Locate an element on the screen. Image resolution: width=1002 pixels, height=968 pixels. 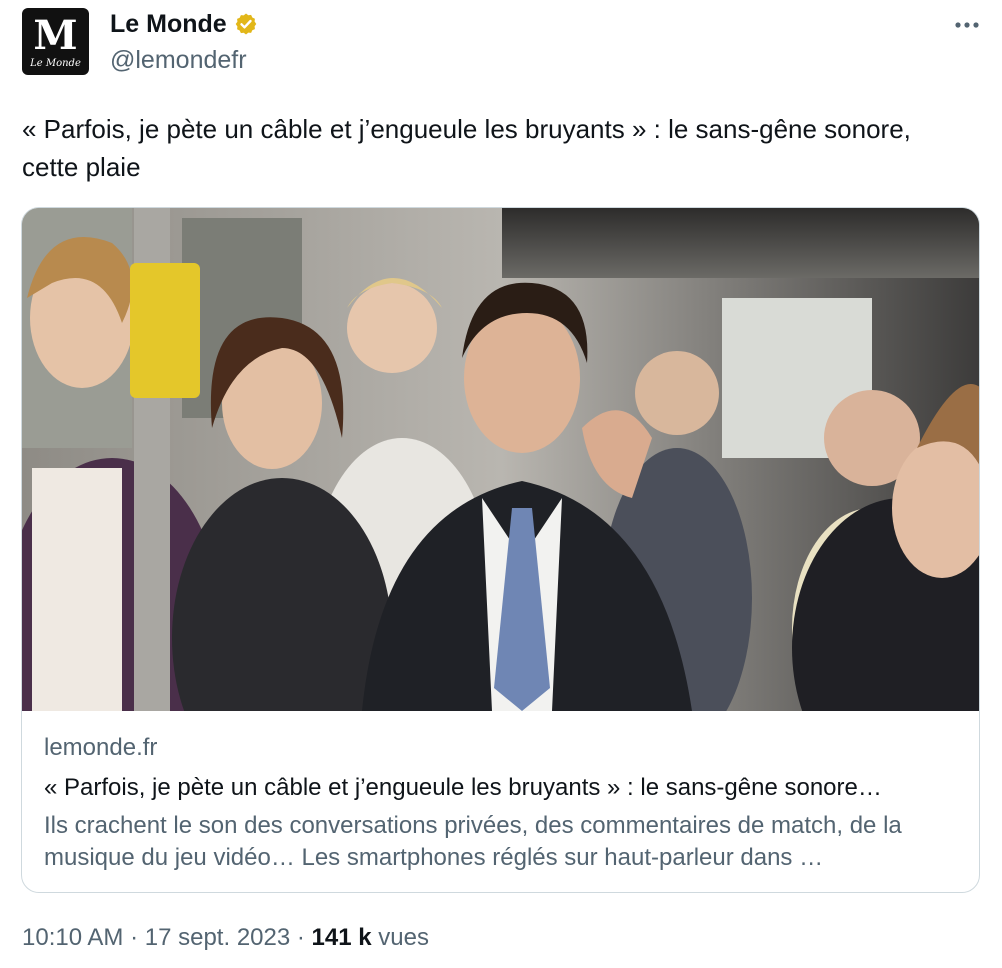
tweet-time: 10:10 AM is located at coordinates (72, 937).